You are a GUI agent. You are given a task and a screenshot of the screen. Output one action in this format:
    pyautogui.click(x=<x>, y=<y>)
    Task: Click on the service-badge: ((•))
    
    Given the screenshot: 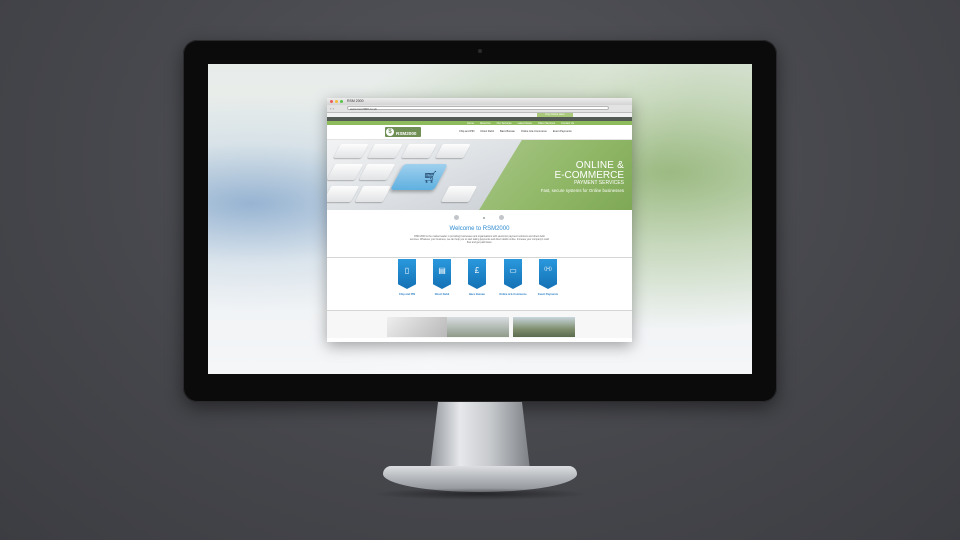 What is the action you would take?
    pyautogui.click(x=548, y=274)
    